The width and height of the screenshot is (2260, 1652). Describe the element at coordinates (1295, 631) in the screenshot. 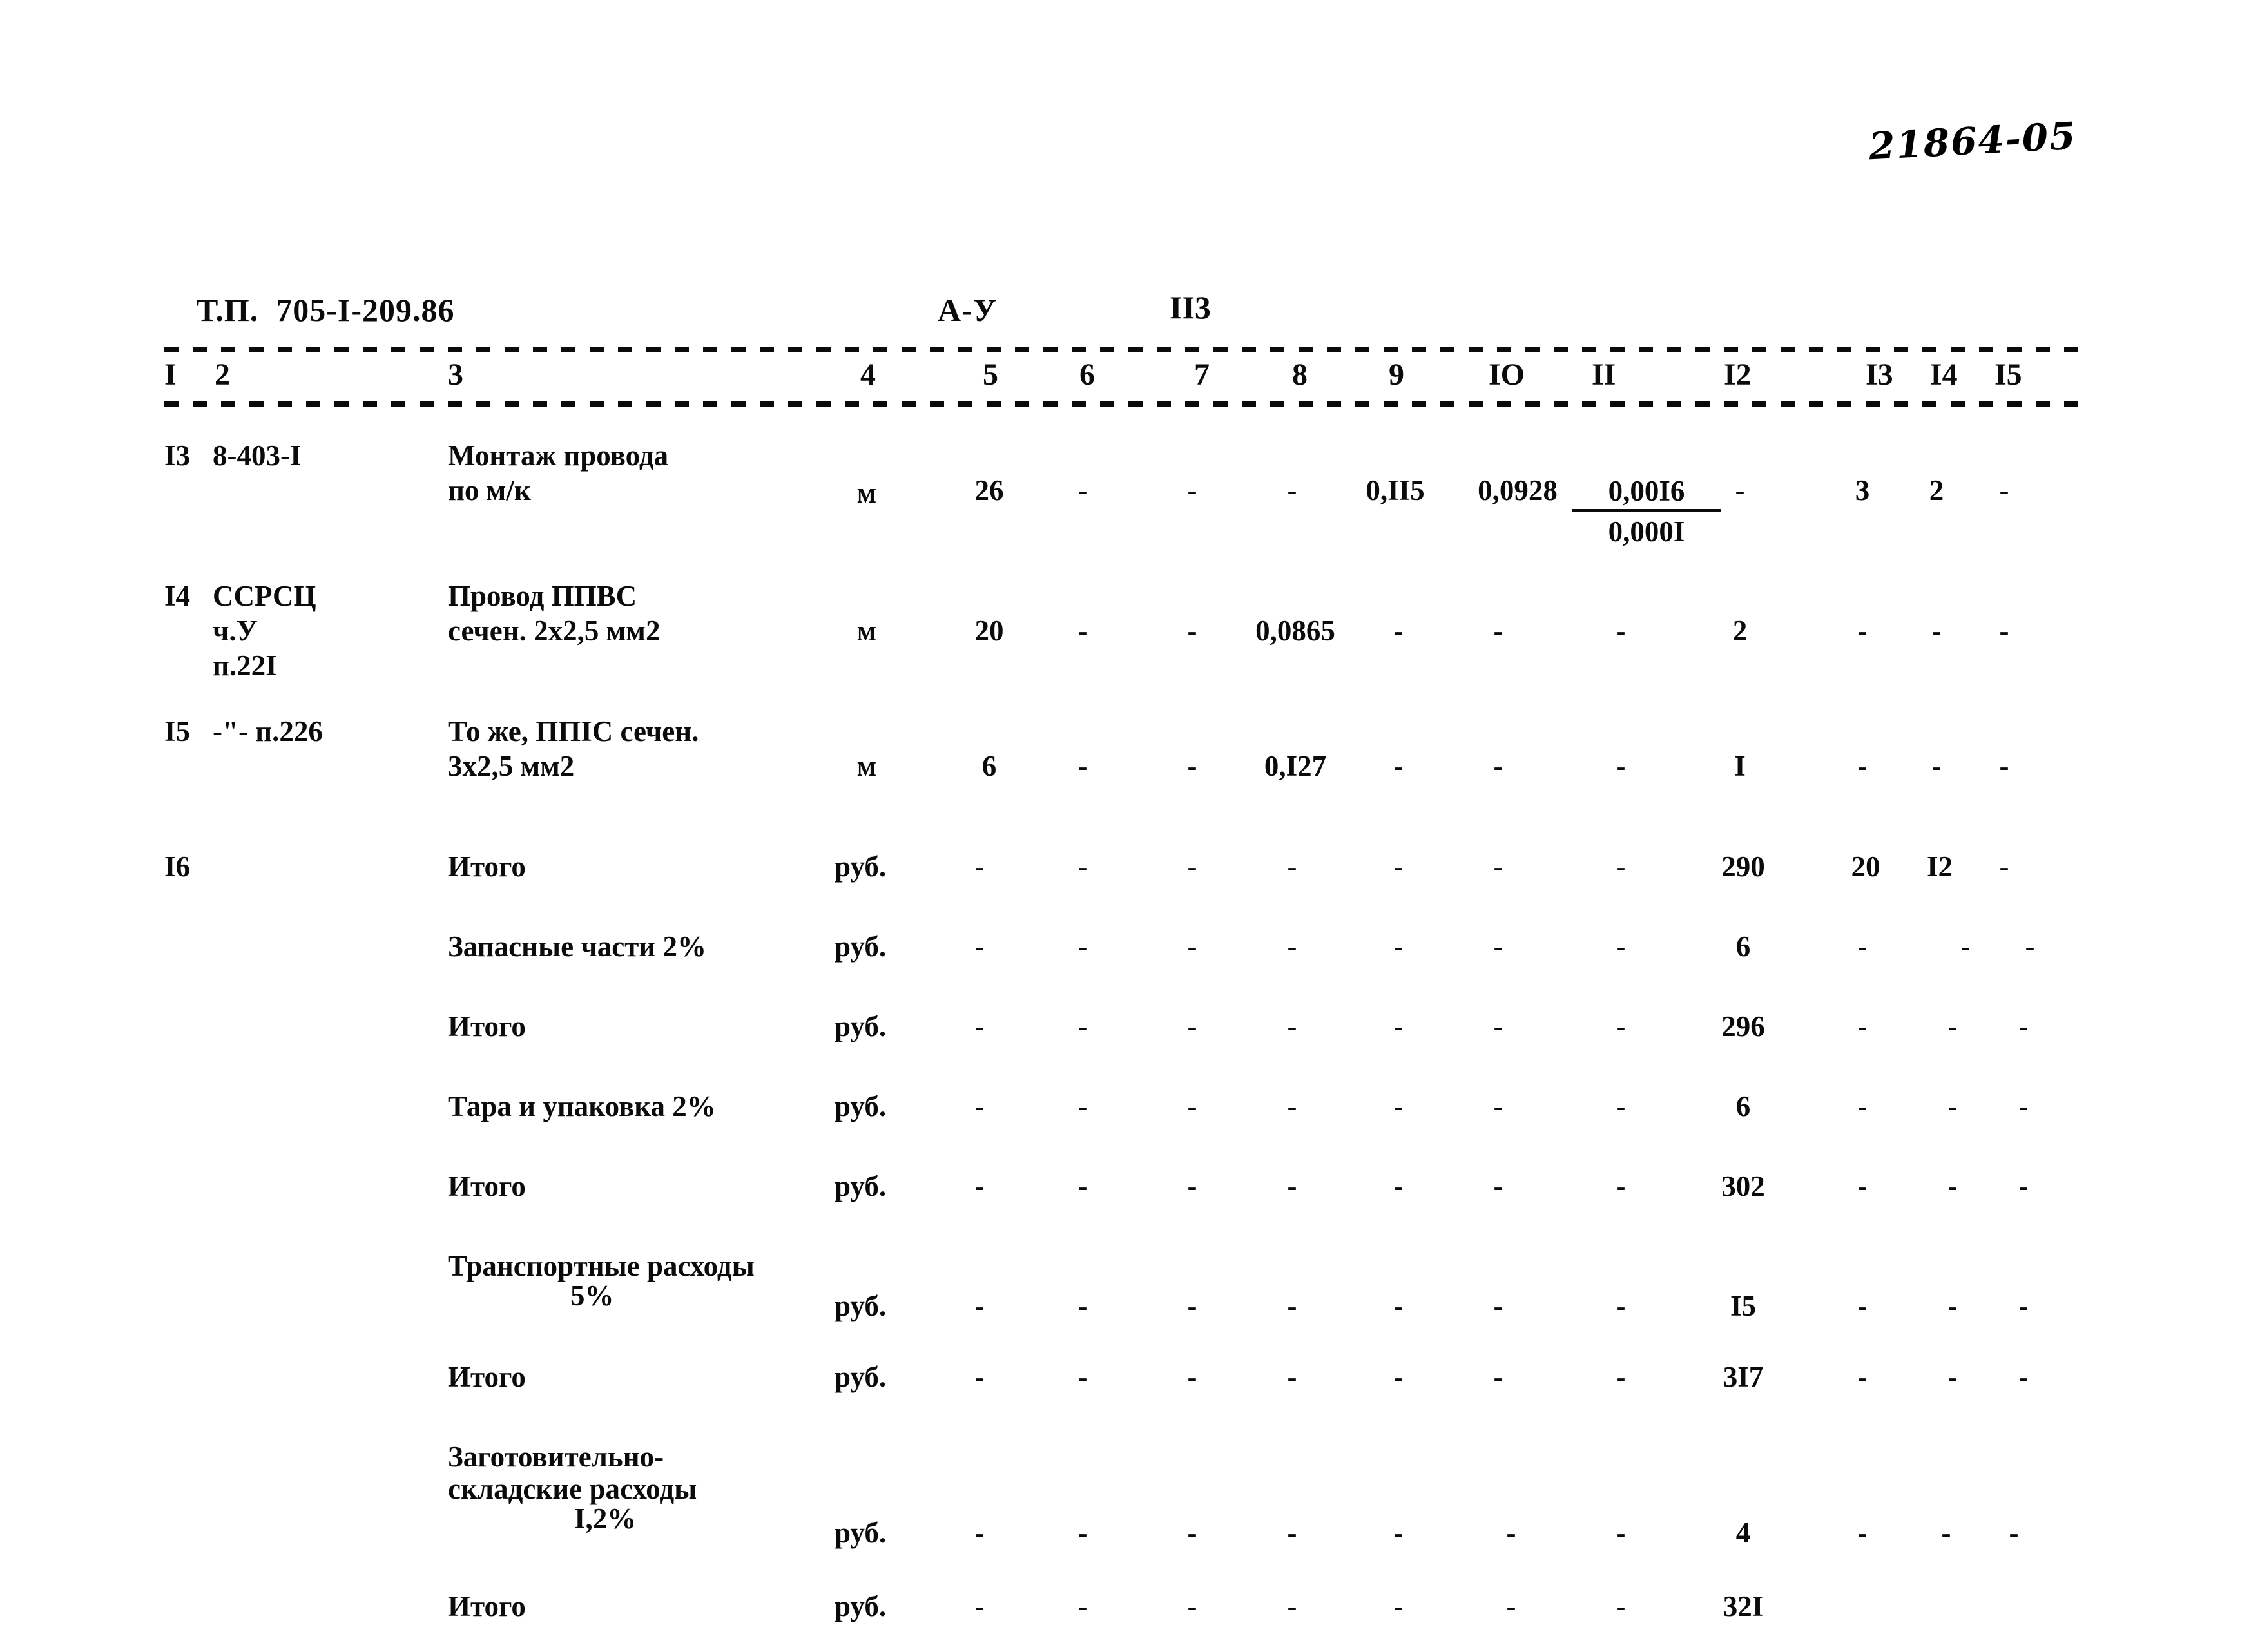

I see `value-col8: 0,0865` at that location.